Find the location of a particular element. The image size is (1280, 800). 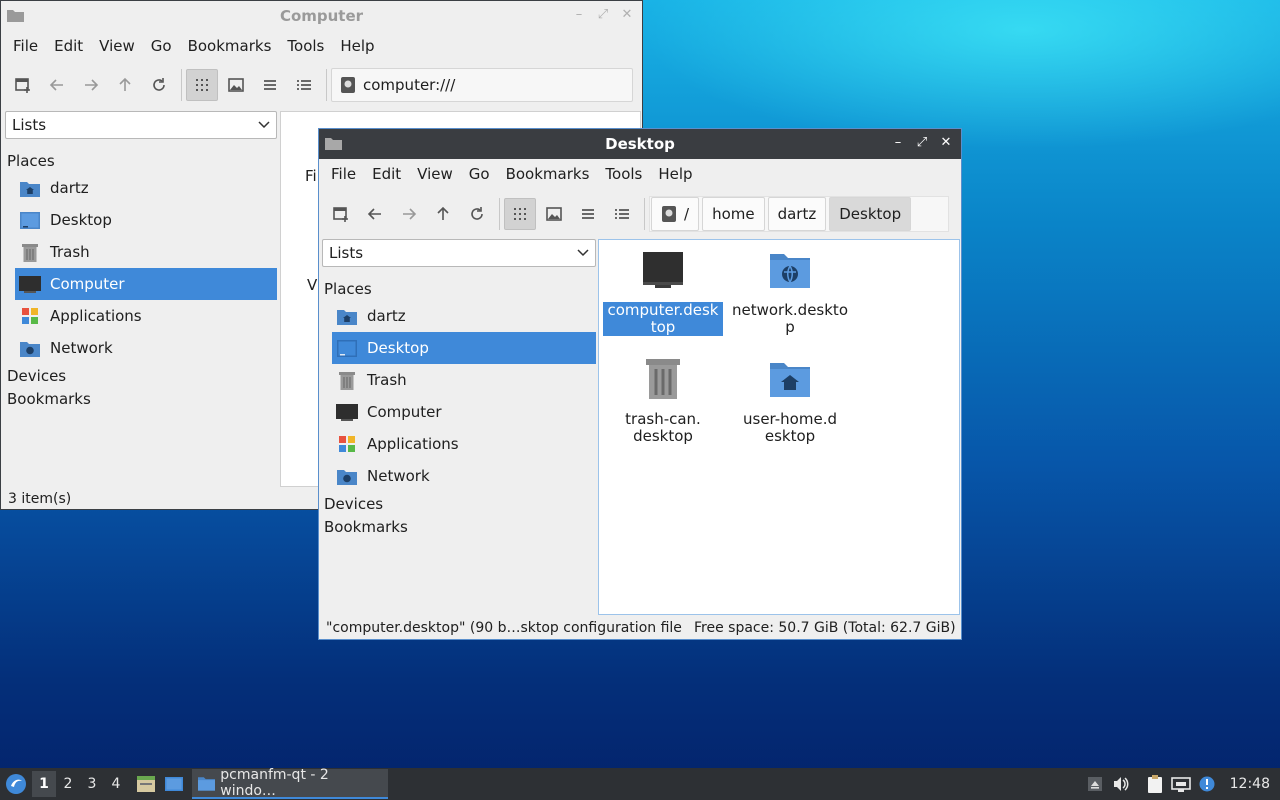

chevron-down-icon is located at coordinates (583, 253).